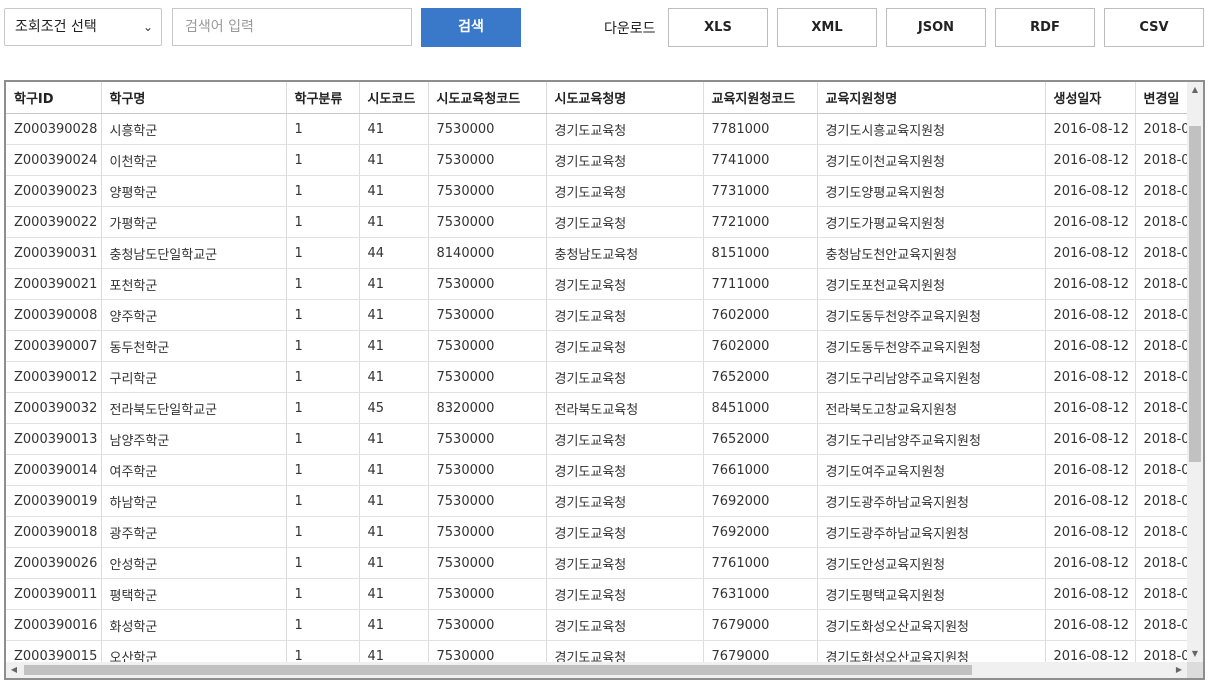 The image size is (1211, 685). What do you see at coordinates (760, 532) in the screenshot?
I see `table-cell: 7692000` at bounding box center [760, 532].